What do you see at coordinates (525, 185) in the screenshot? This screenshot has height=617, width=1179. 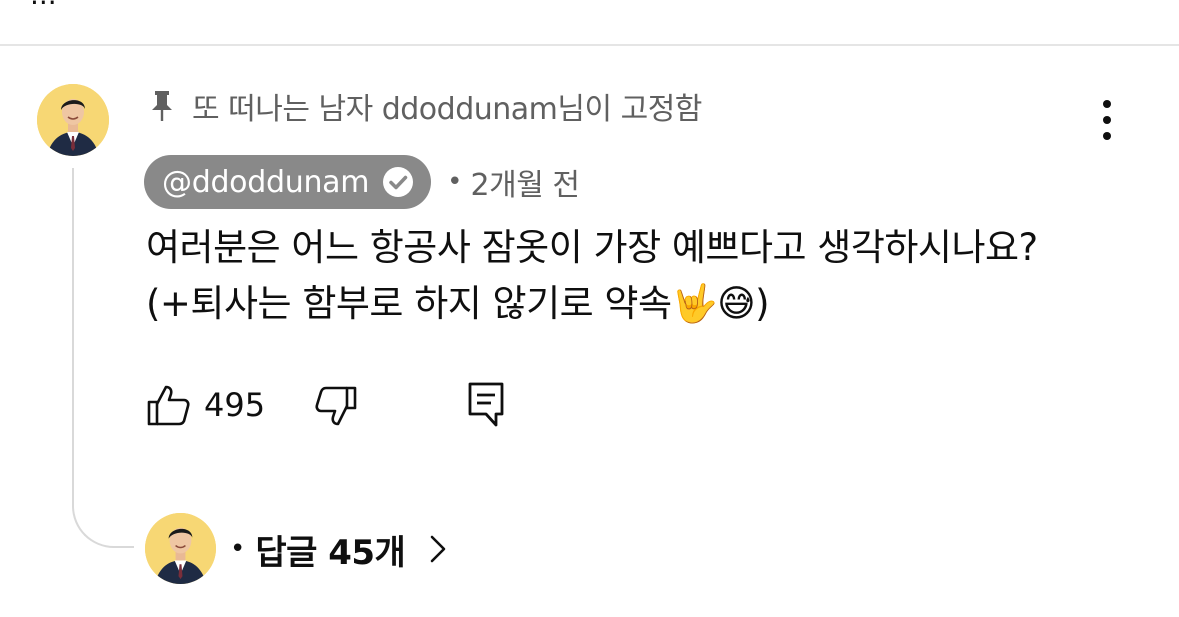 I see `comment-timestamp: 2개월 전` at bounding box center [525, 185].